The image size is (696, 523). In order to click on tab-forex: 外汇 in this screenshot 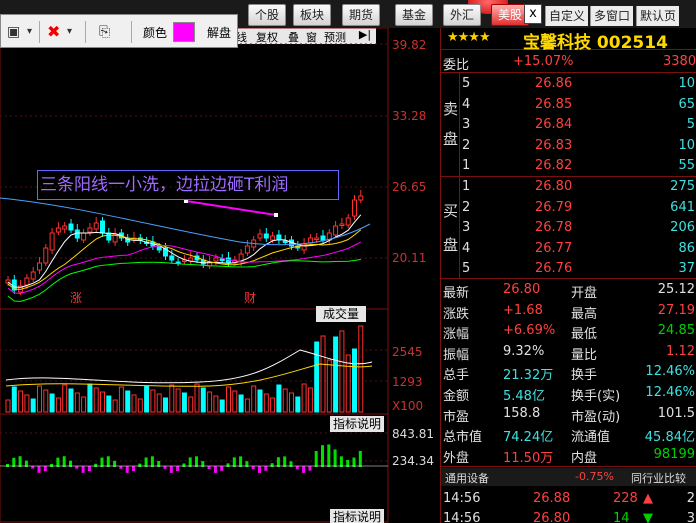, I will do `click(462, 15)`.